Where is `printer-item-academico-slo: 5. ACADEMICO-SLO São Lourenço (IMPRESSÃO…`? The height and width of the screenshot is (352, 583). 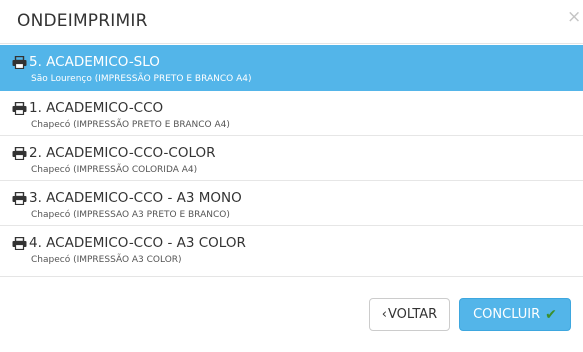 printer-item-academico-slo: 5. ACADEMICO-SLO São Lourenço (IMPRESSÃO… is located at coordinates (291, 68).